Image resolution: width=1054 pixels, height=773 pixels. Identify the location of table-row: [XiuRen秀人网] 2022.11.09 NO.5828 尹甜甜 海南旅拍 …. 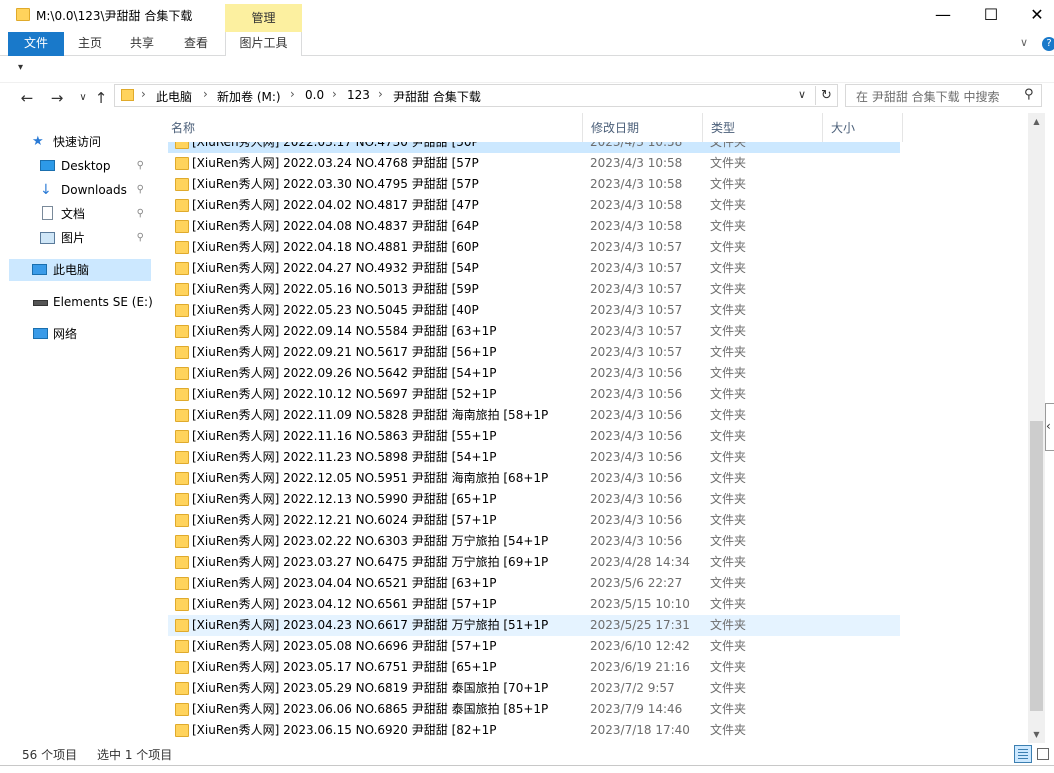
(534, 415).